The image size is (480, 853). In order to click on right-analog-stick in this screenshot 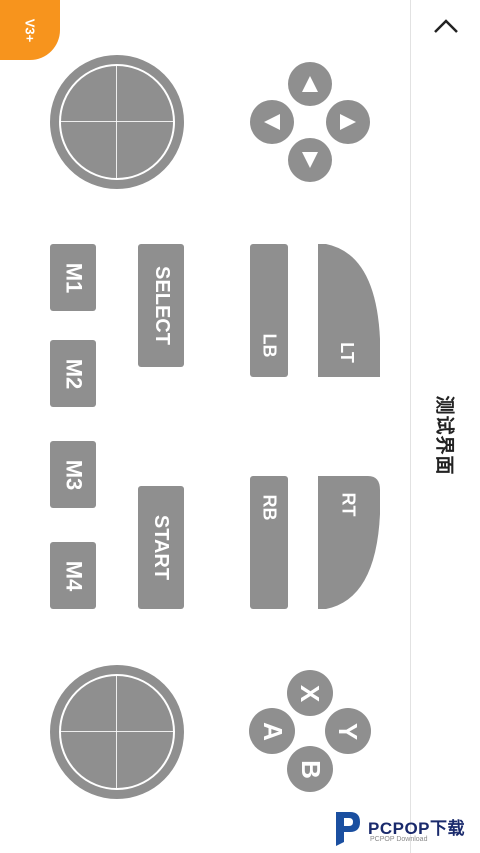, I will do `click(117, 732)`.